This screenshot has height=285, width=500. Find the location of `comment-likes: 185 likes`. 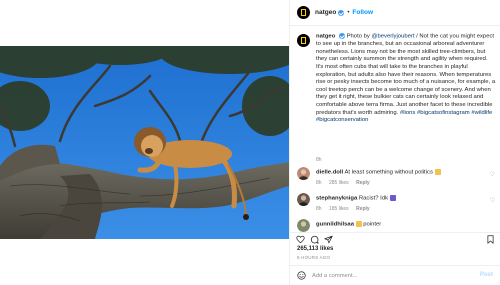

comment-likes: 185 likes is located at coordinates (339, 209).